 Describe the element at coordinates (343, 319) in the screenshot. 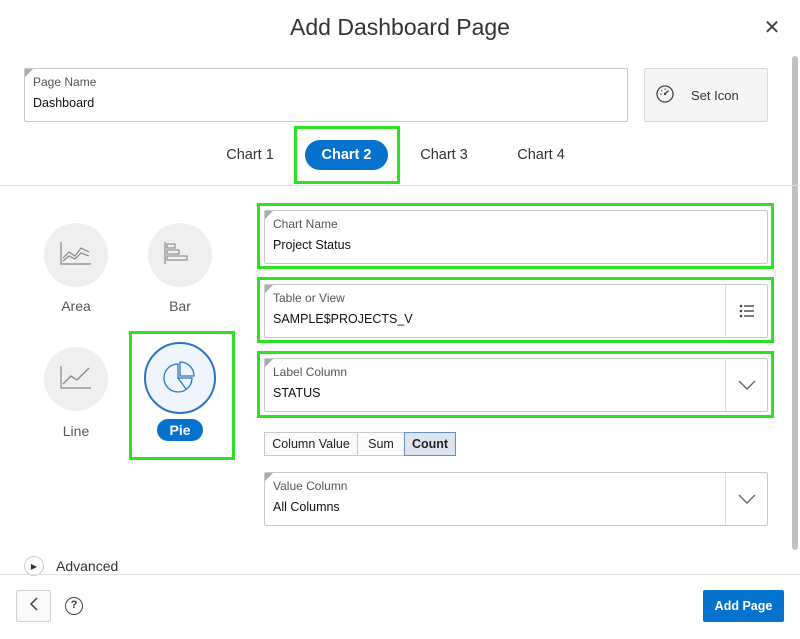

I see `table-or-view-value: SAMPLE$PROJECTS_V` at that location.